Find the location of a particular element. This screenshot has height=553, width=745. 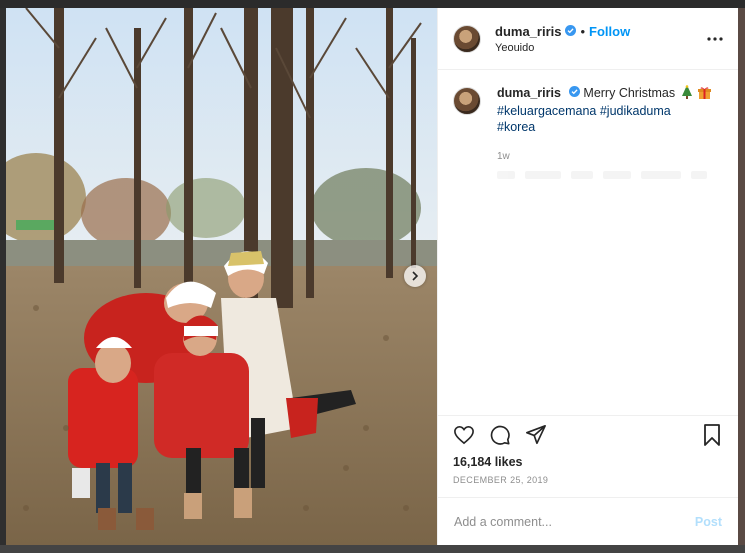

next-photo-button is located at coordinates (415, 276).